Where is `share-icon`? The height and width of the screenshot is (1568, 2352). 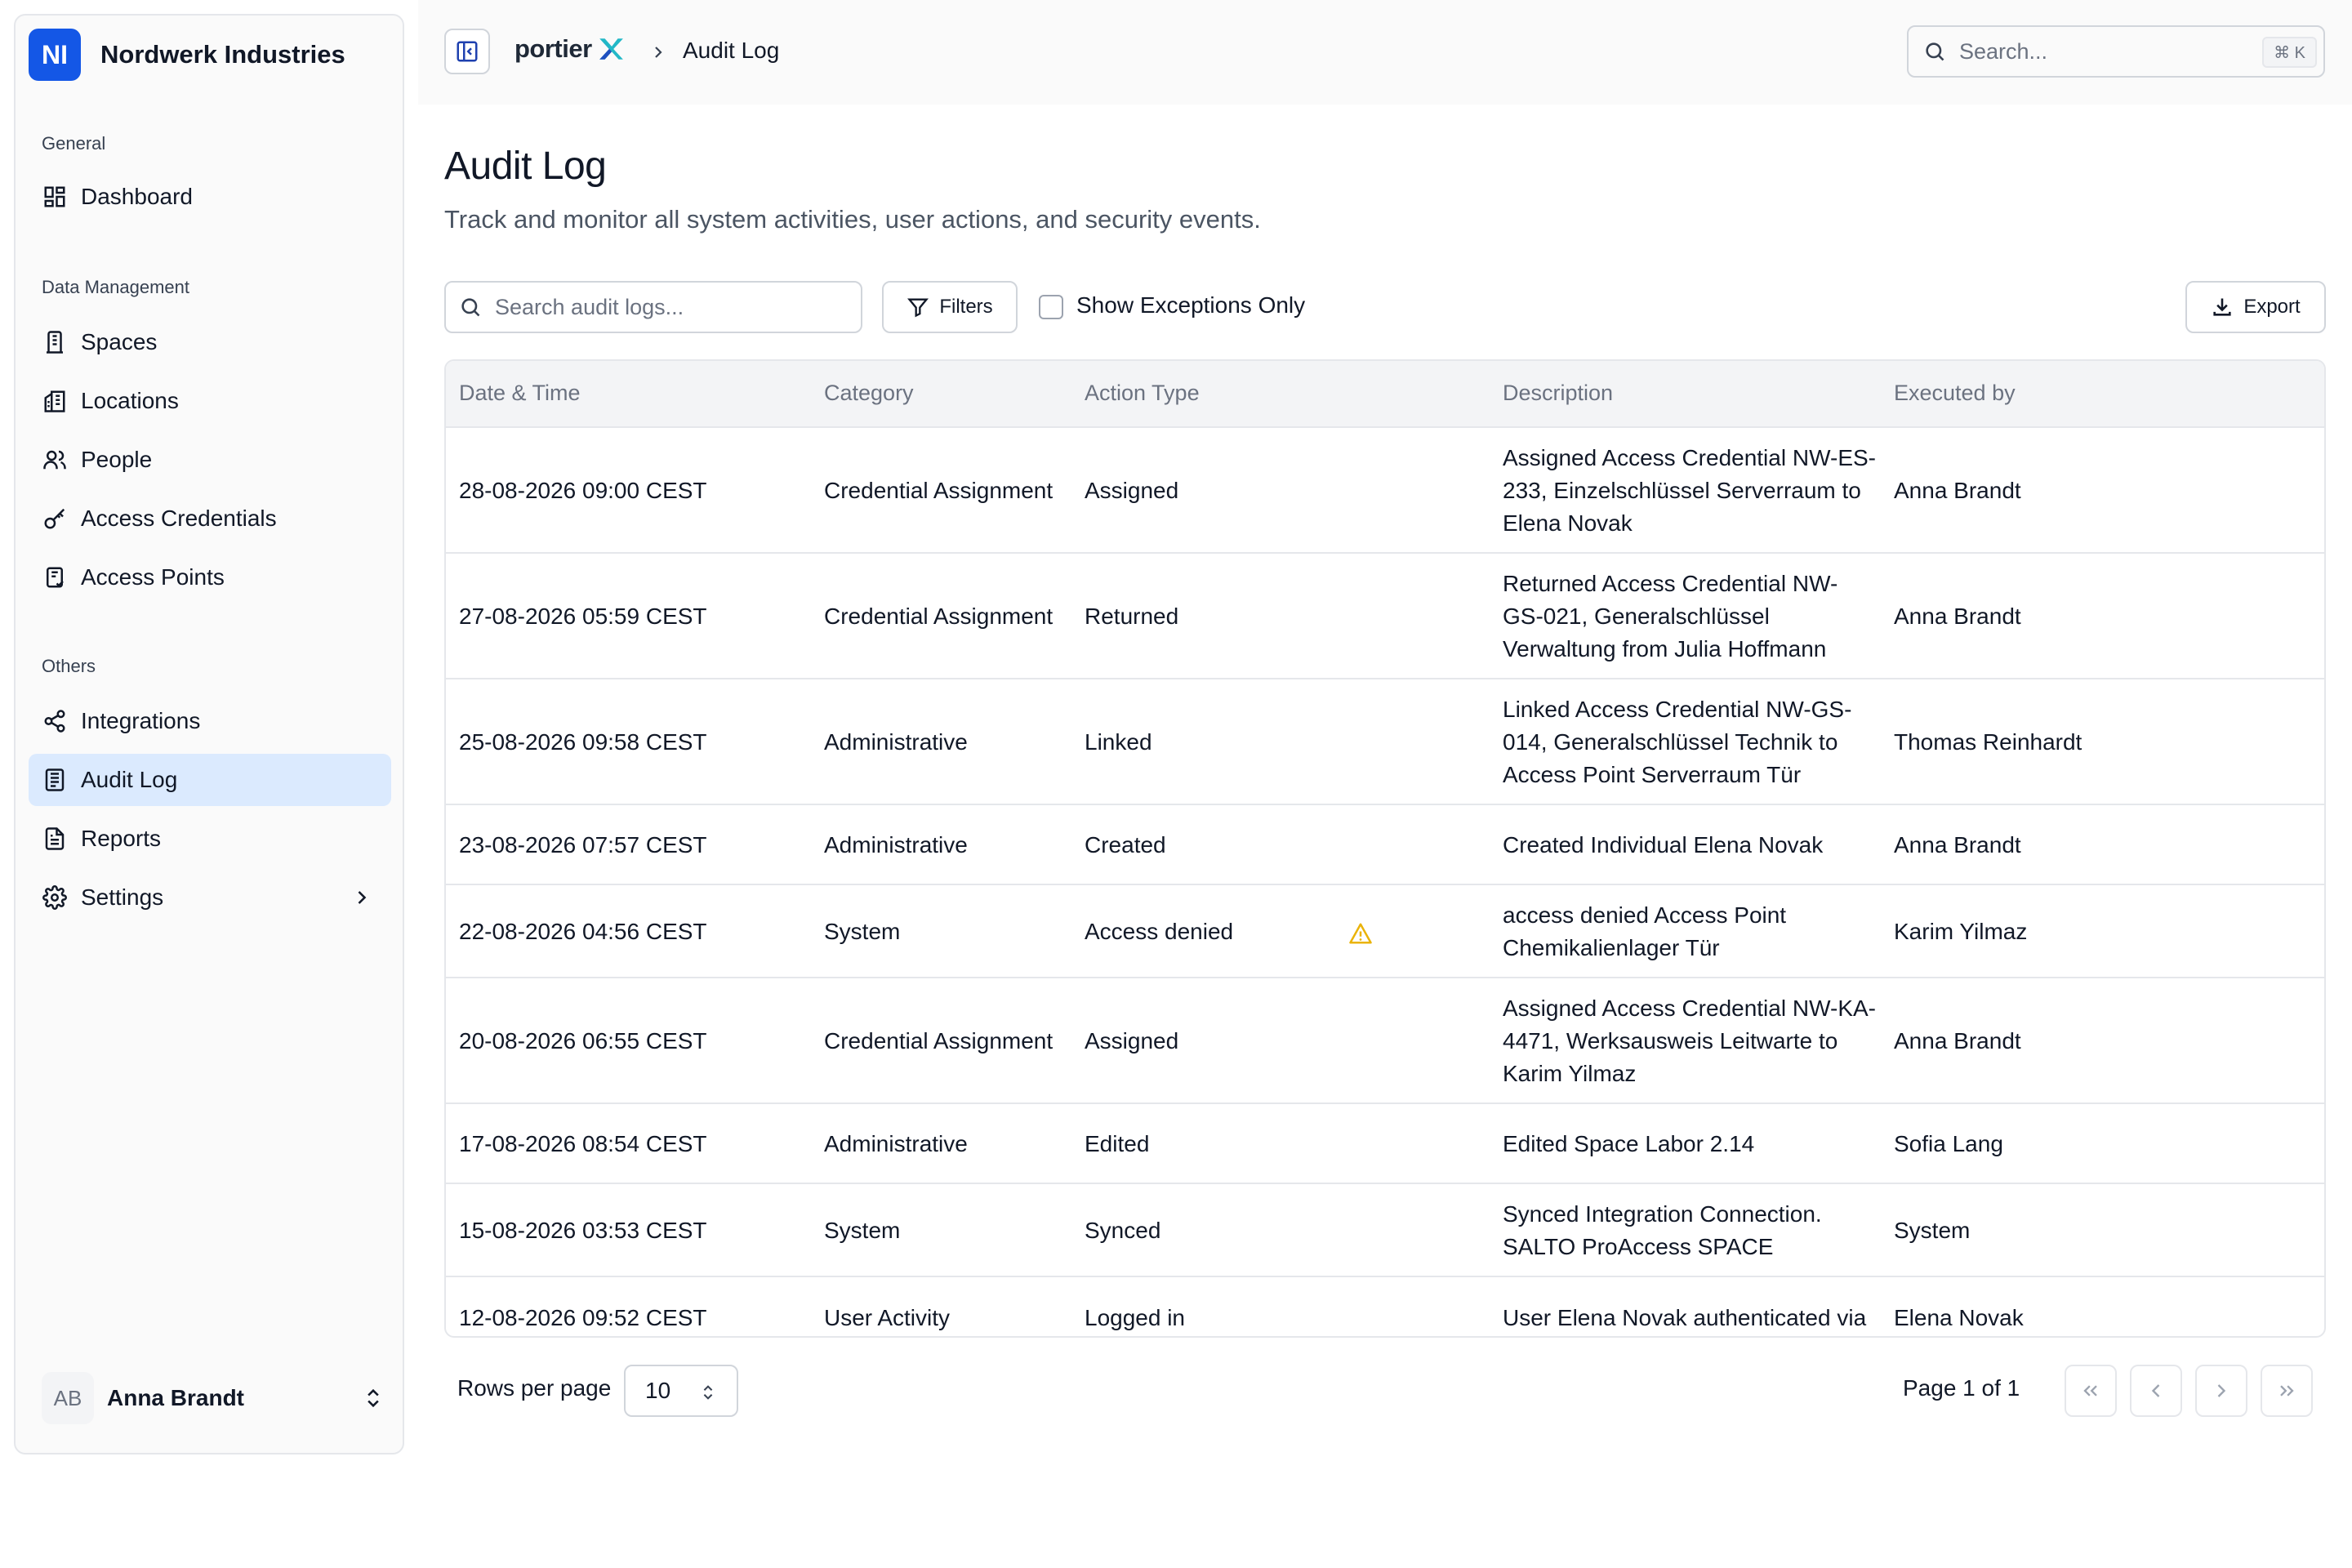
share-icon is located at coordinates (55, 721).